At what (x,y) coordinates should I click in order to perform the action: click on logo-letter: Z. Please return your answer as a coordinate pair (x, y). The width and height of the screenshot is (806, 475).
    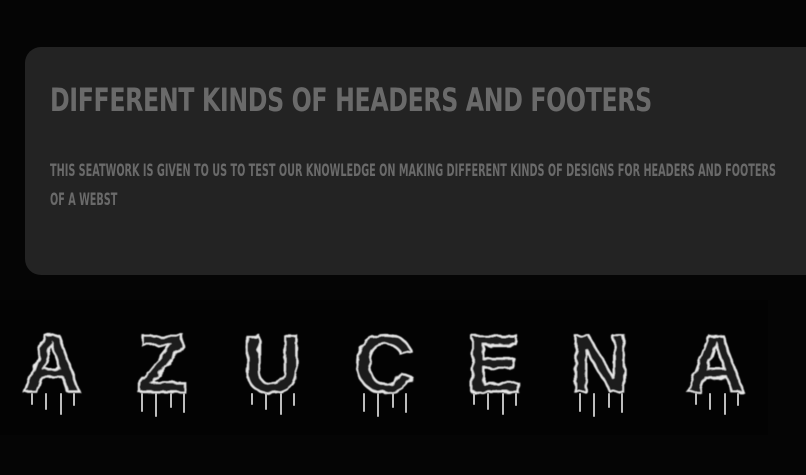
    Looking at the image, I should click on (162, 364).